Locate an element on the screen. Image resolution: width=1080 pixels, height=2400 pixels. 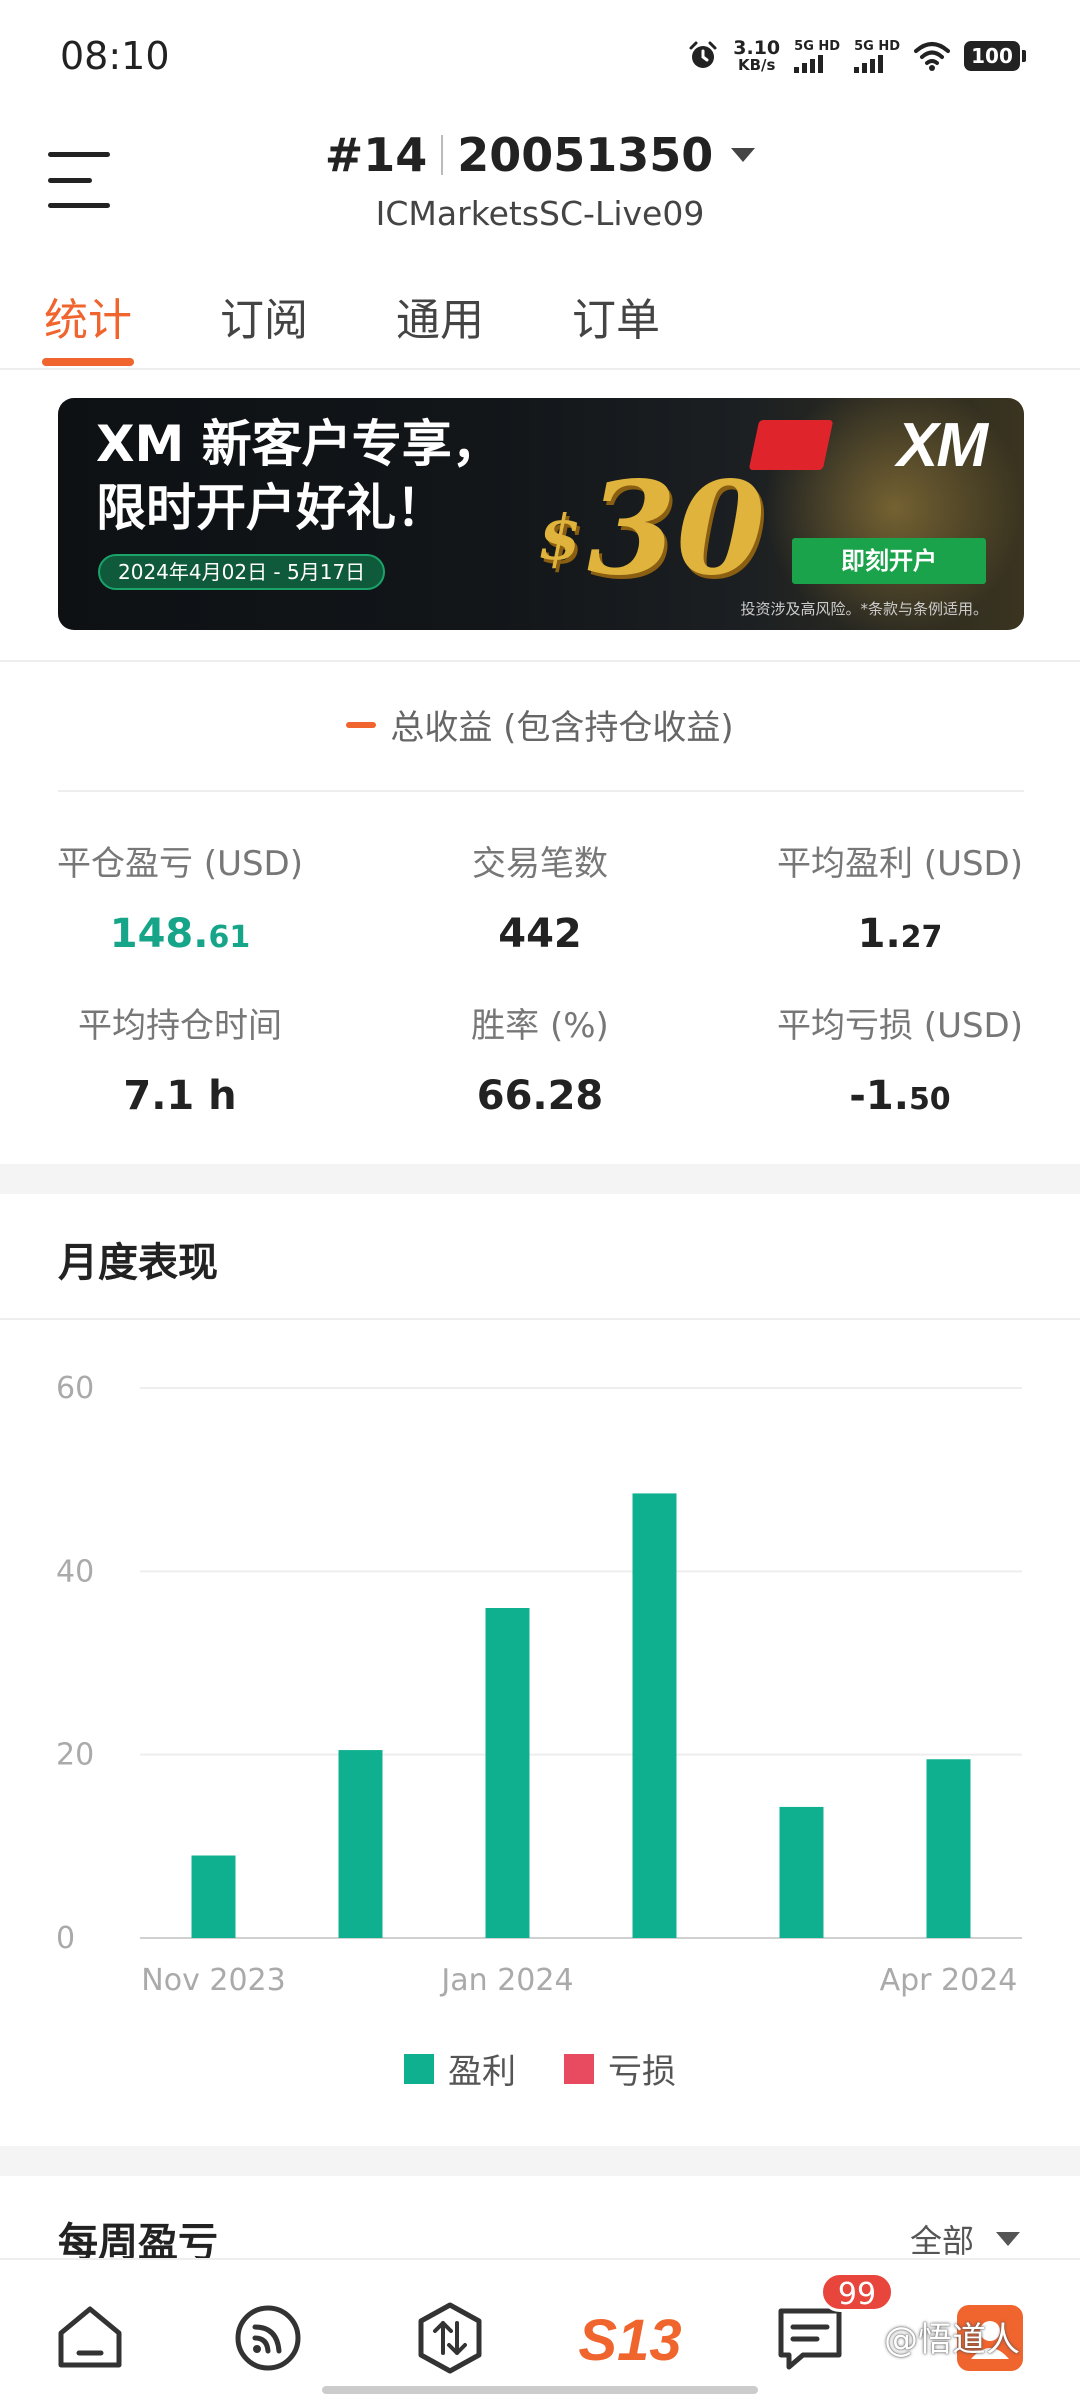
home-icon is located at coordinates (90, 2337).